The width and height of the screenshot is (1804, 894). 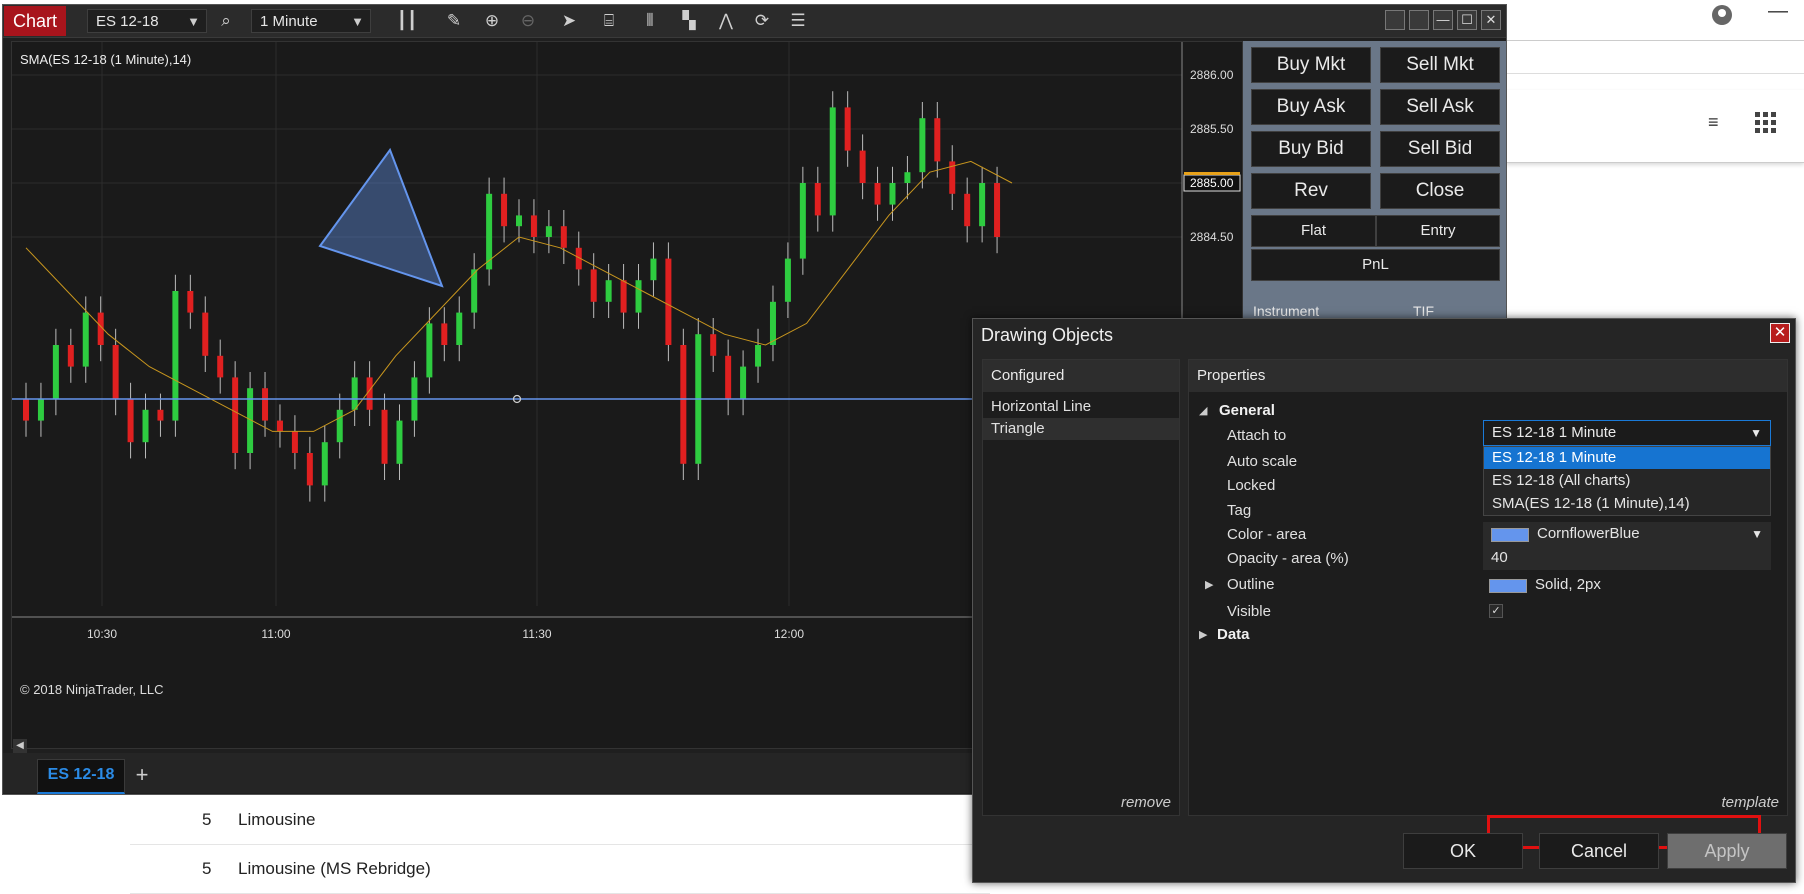 What do you see at coordinates (726, 21) in the screenshot?
I see `strategies-icon: ⋀` at bounding box center [726, 21].